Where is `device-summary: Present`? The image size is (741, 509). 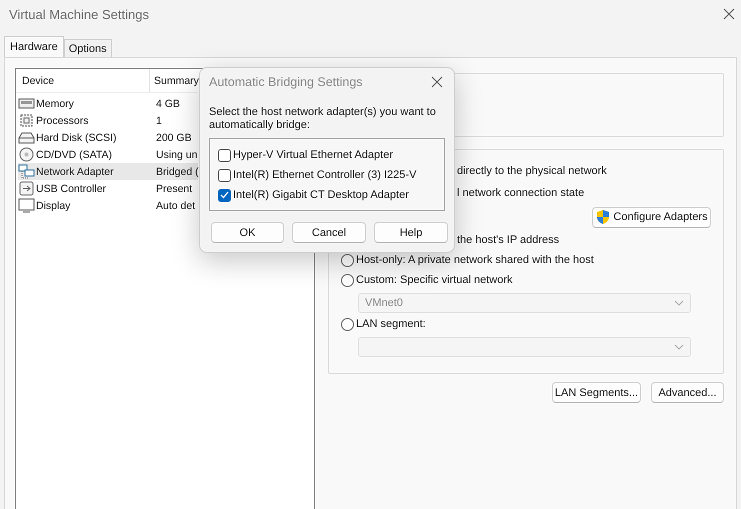
device-summary: Present is located at coordinates (174, 188).